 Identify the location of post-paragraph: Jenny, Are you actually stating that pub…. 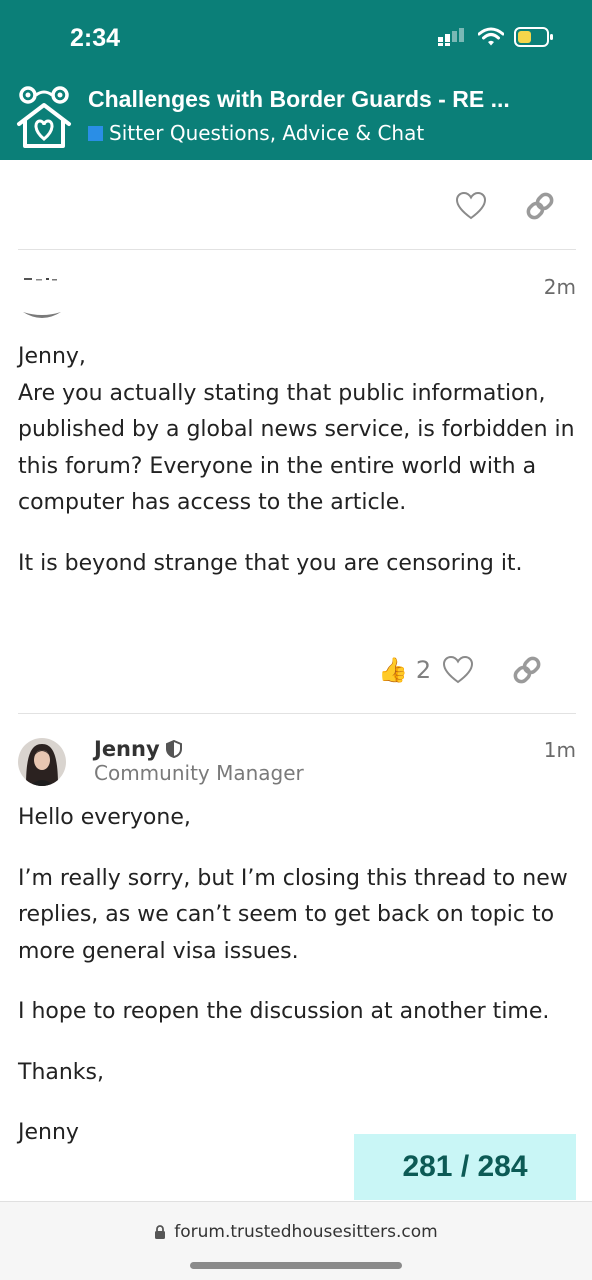
(296, 429).